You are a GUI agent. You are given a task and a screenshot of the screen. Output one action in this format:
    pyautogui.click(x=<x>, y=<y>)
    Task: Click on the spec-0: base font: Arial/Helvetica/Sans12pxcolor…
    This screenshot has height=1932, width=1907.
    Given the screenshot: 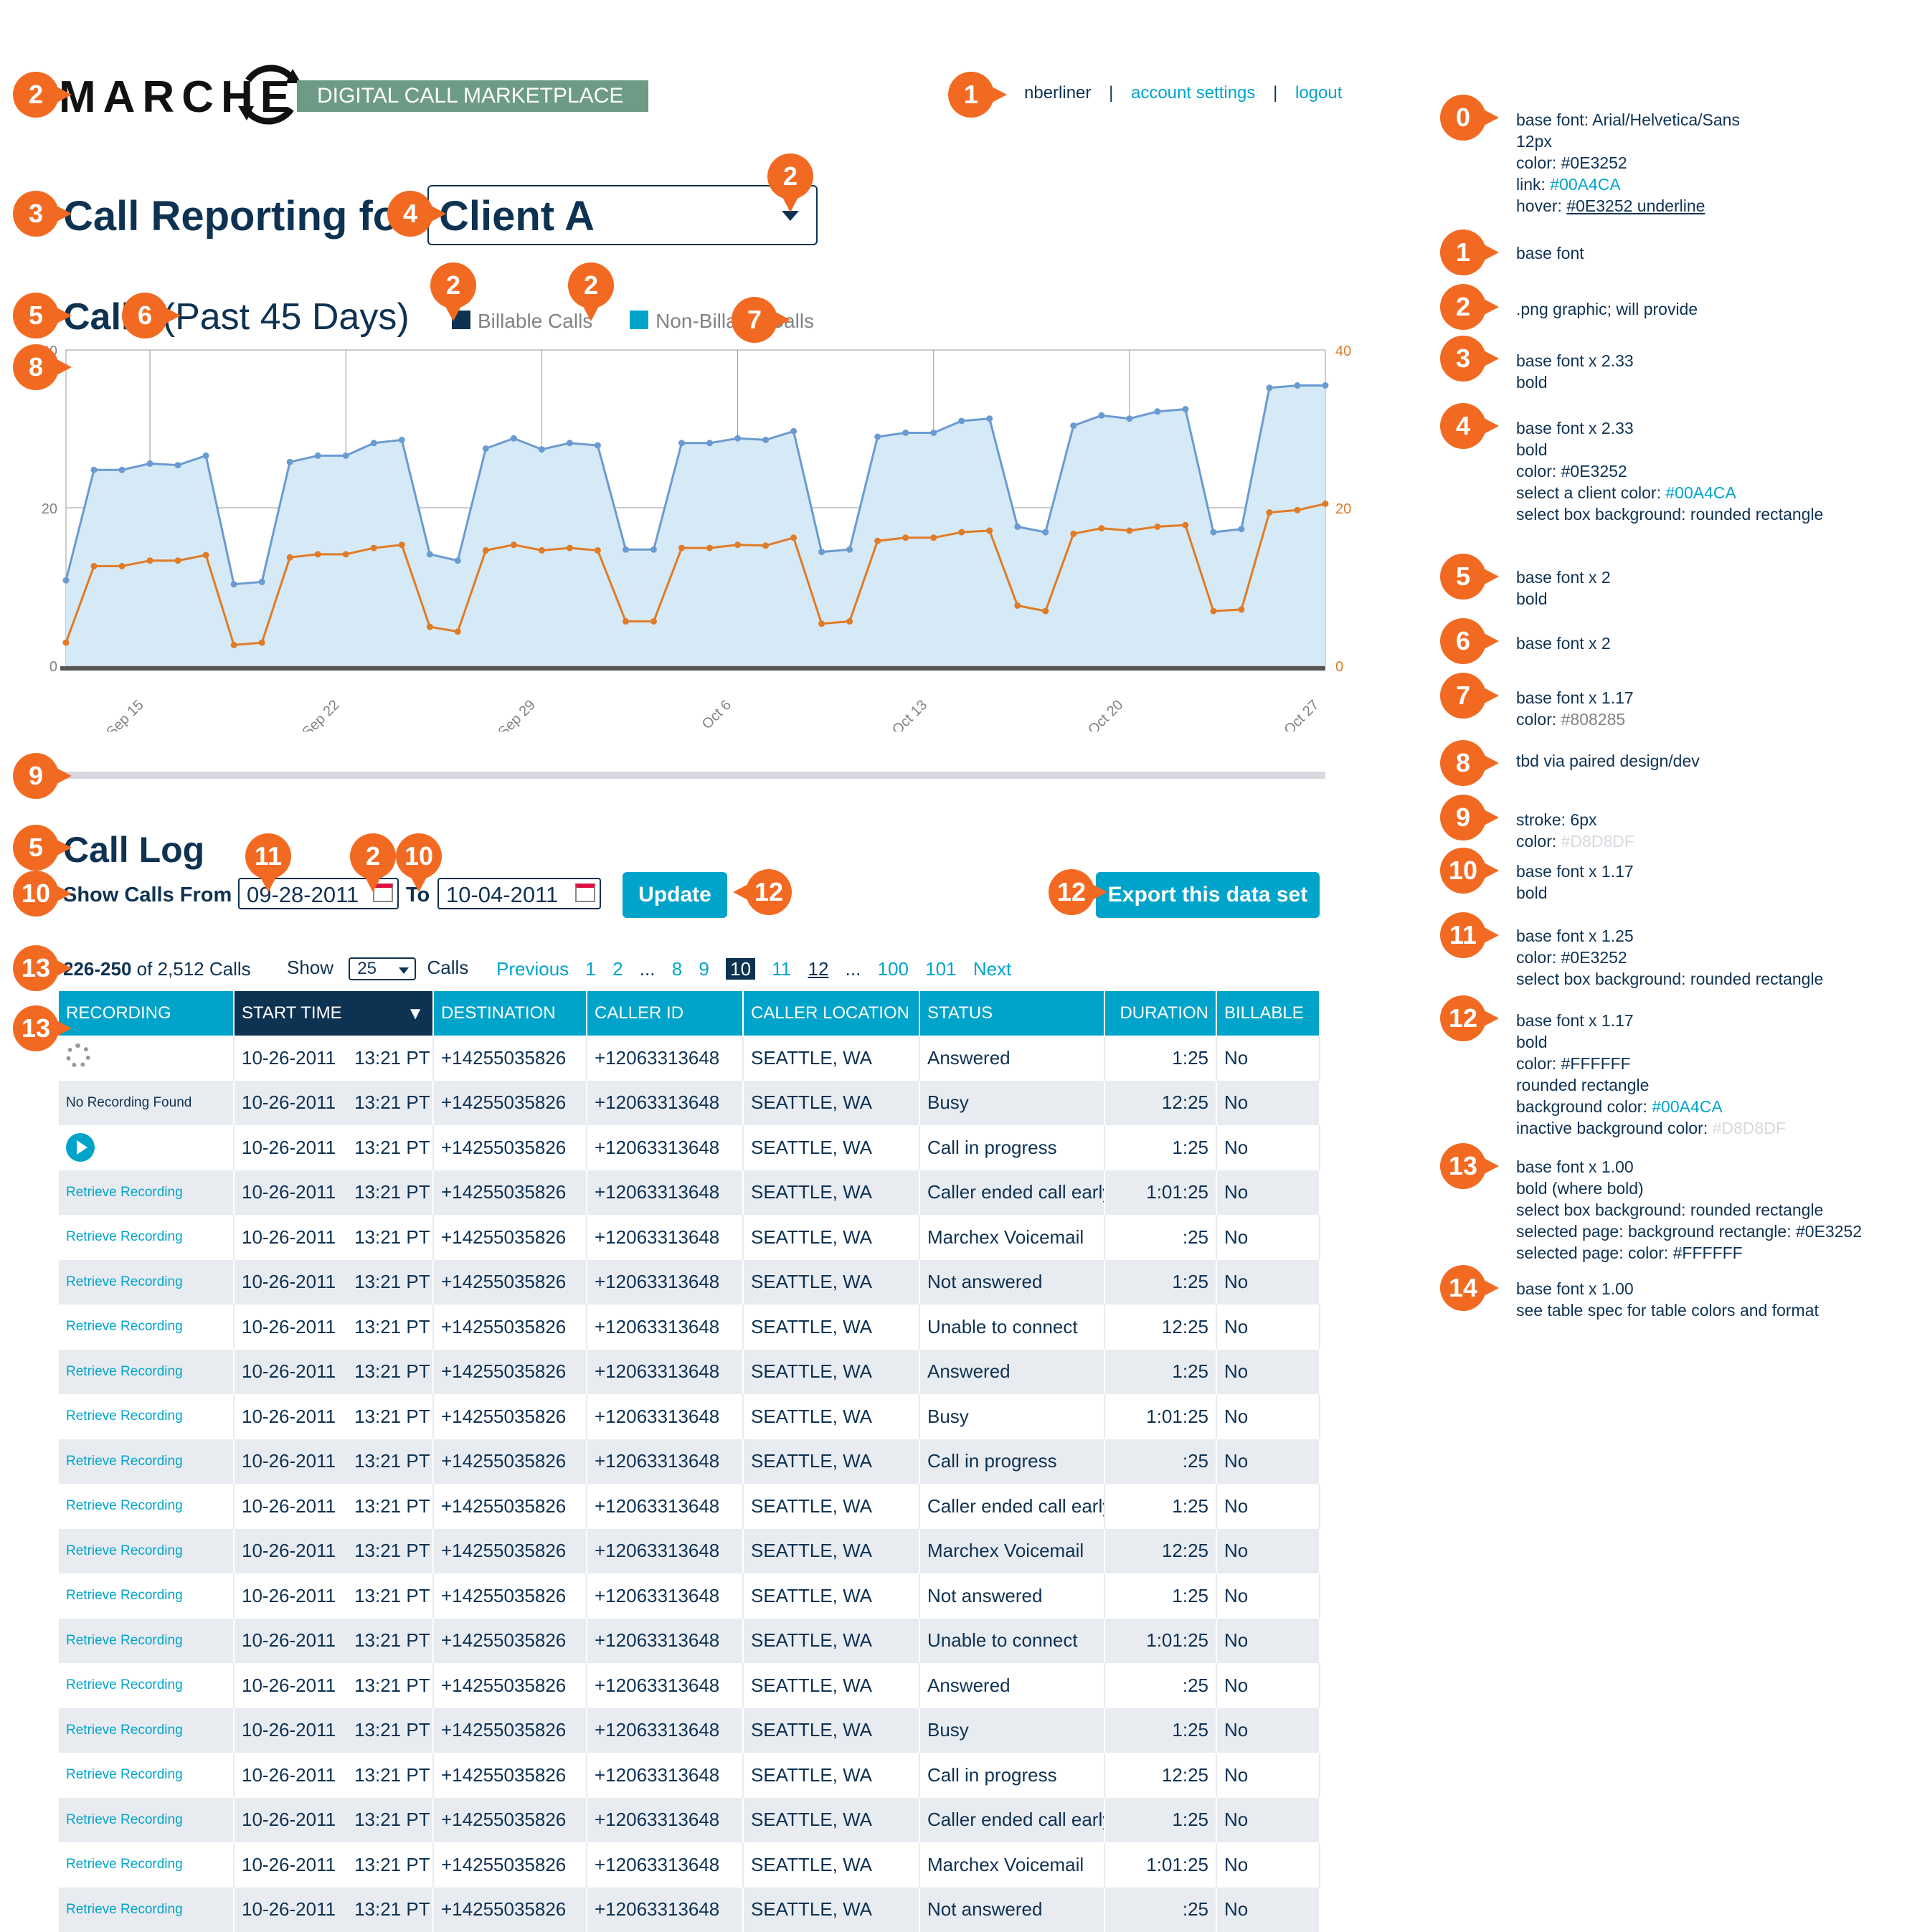 What is the action you would take?
    pyautogui.click(x=1628, y=163)
    